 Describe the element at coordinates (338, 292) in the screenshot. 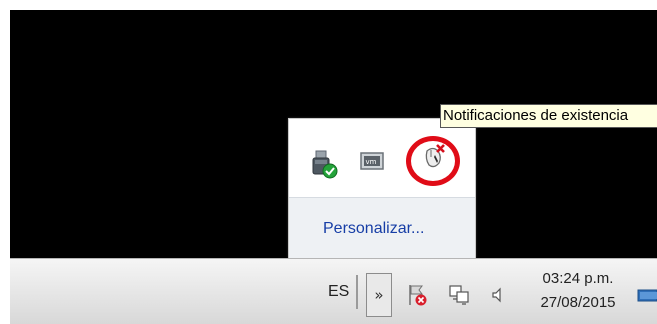

I see `language-indicator: ES` at that location.